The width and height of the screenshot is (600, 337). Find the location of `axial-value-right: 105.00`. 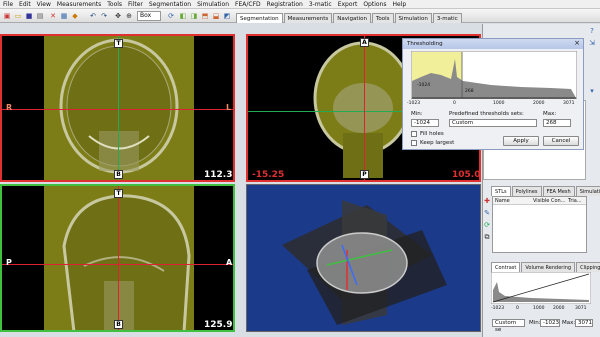

axial-value-right: 105.00 is located at coordinates (466, 175).